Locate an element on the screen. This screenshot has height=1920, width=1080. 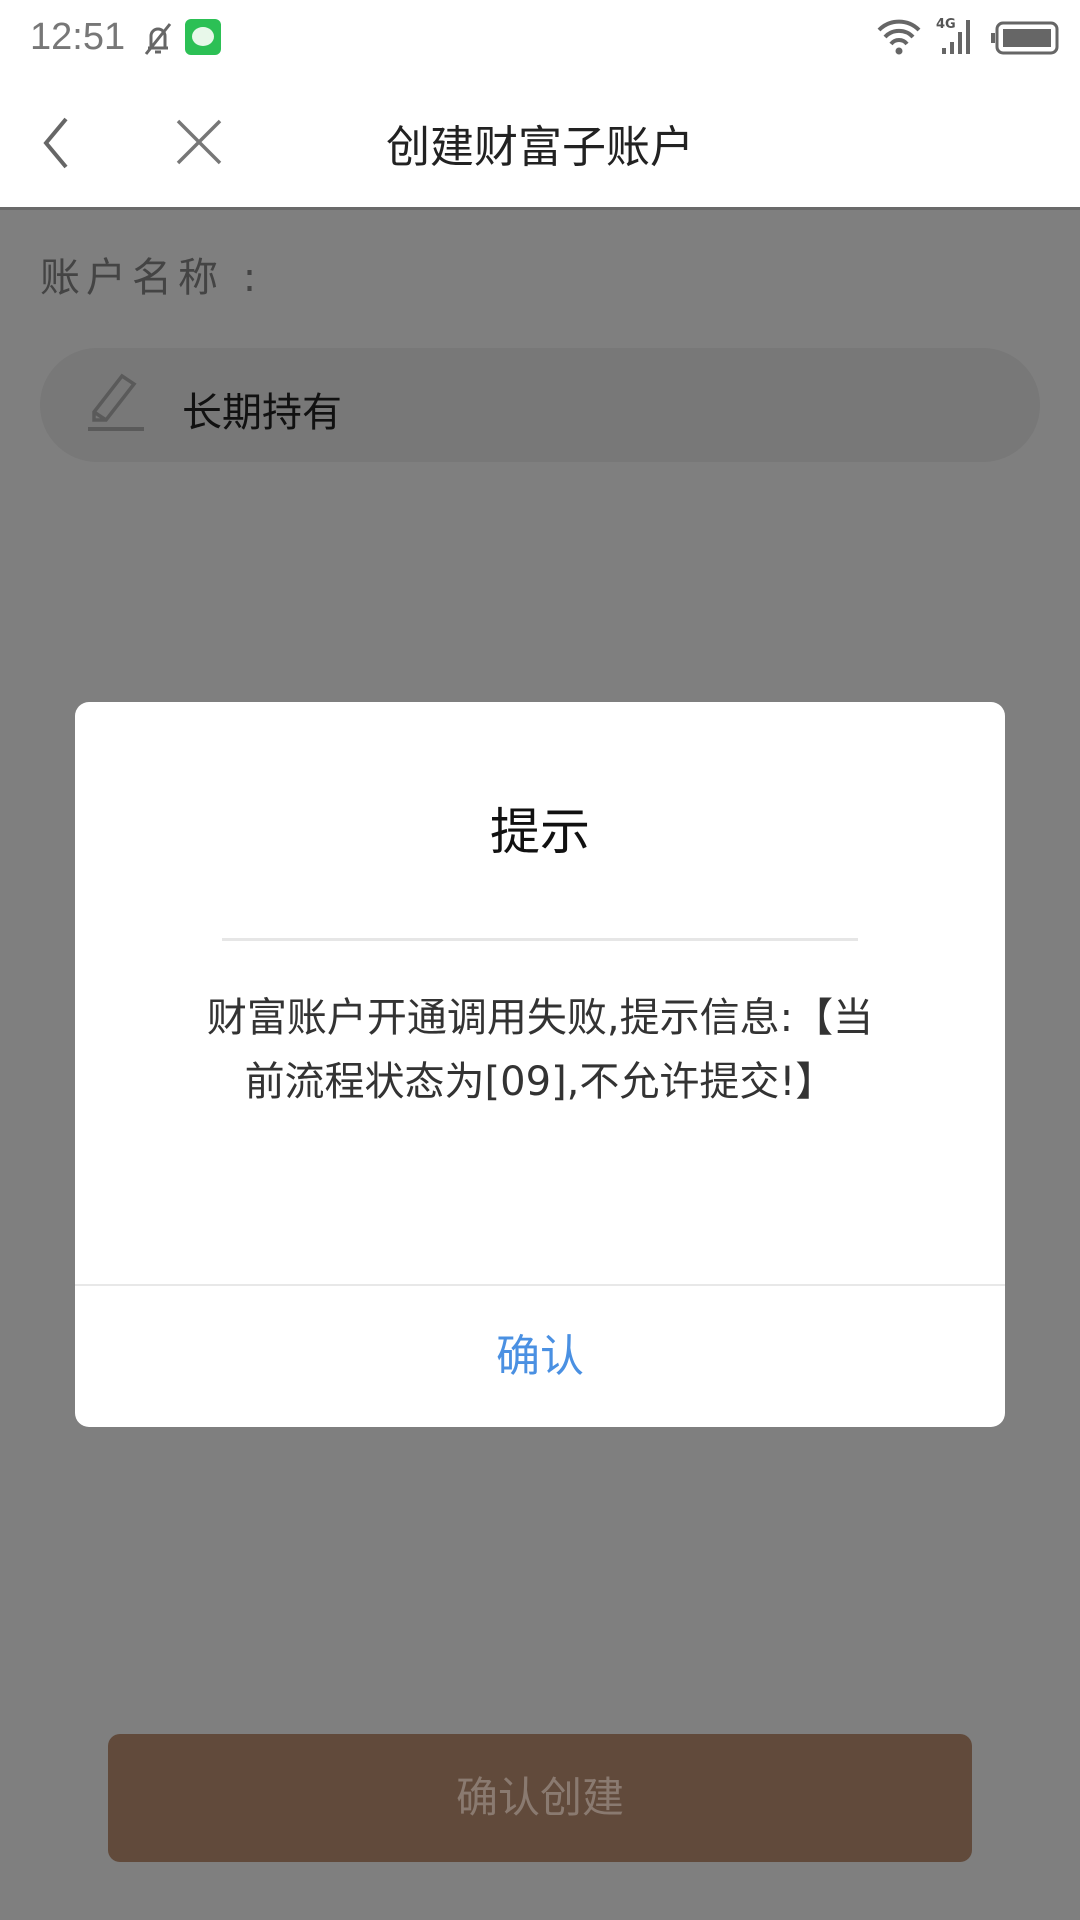
dialog-confirm-button: 确认 is located at coordinates (540, 1356).